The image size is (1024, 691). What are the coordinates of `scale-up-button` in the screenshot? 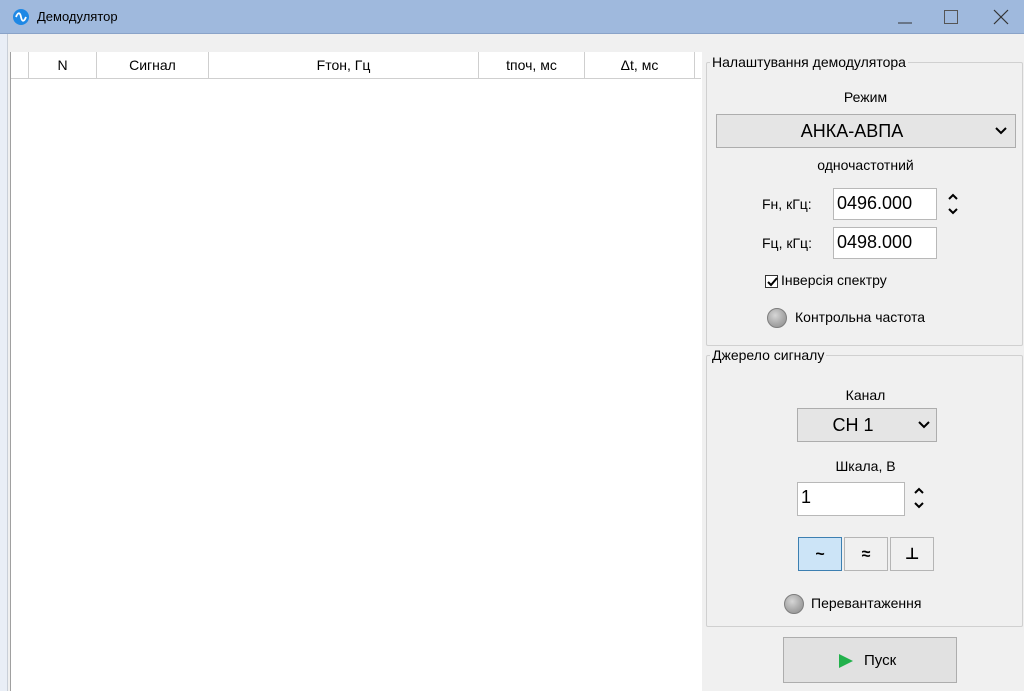 It's located at (919, 490).